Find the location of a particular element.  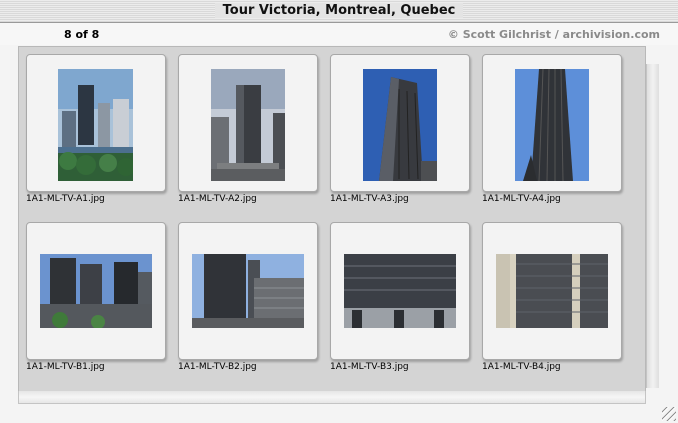

resize-grip-icon is located at coordinates (669, 414).